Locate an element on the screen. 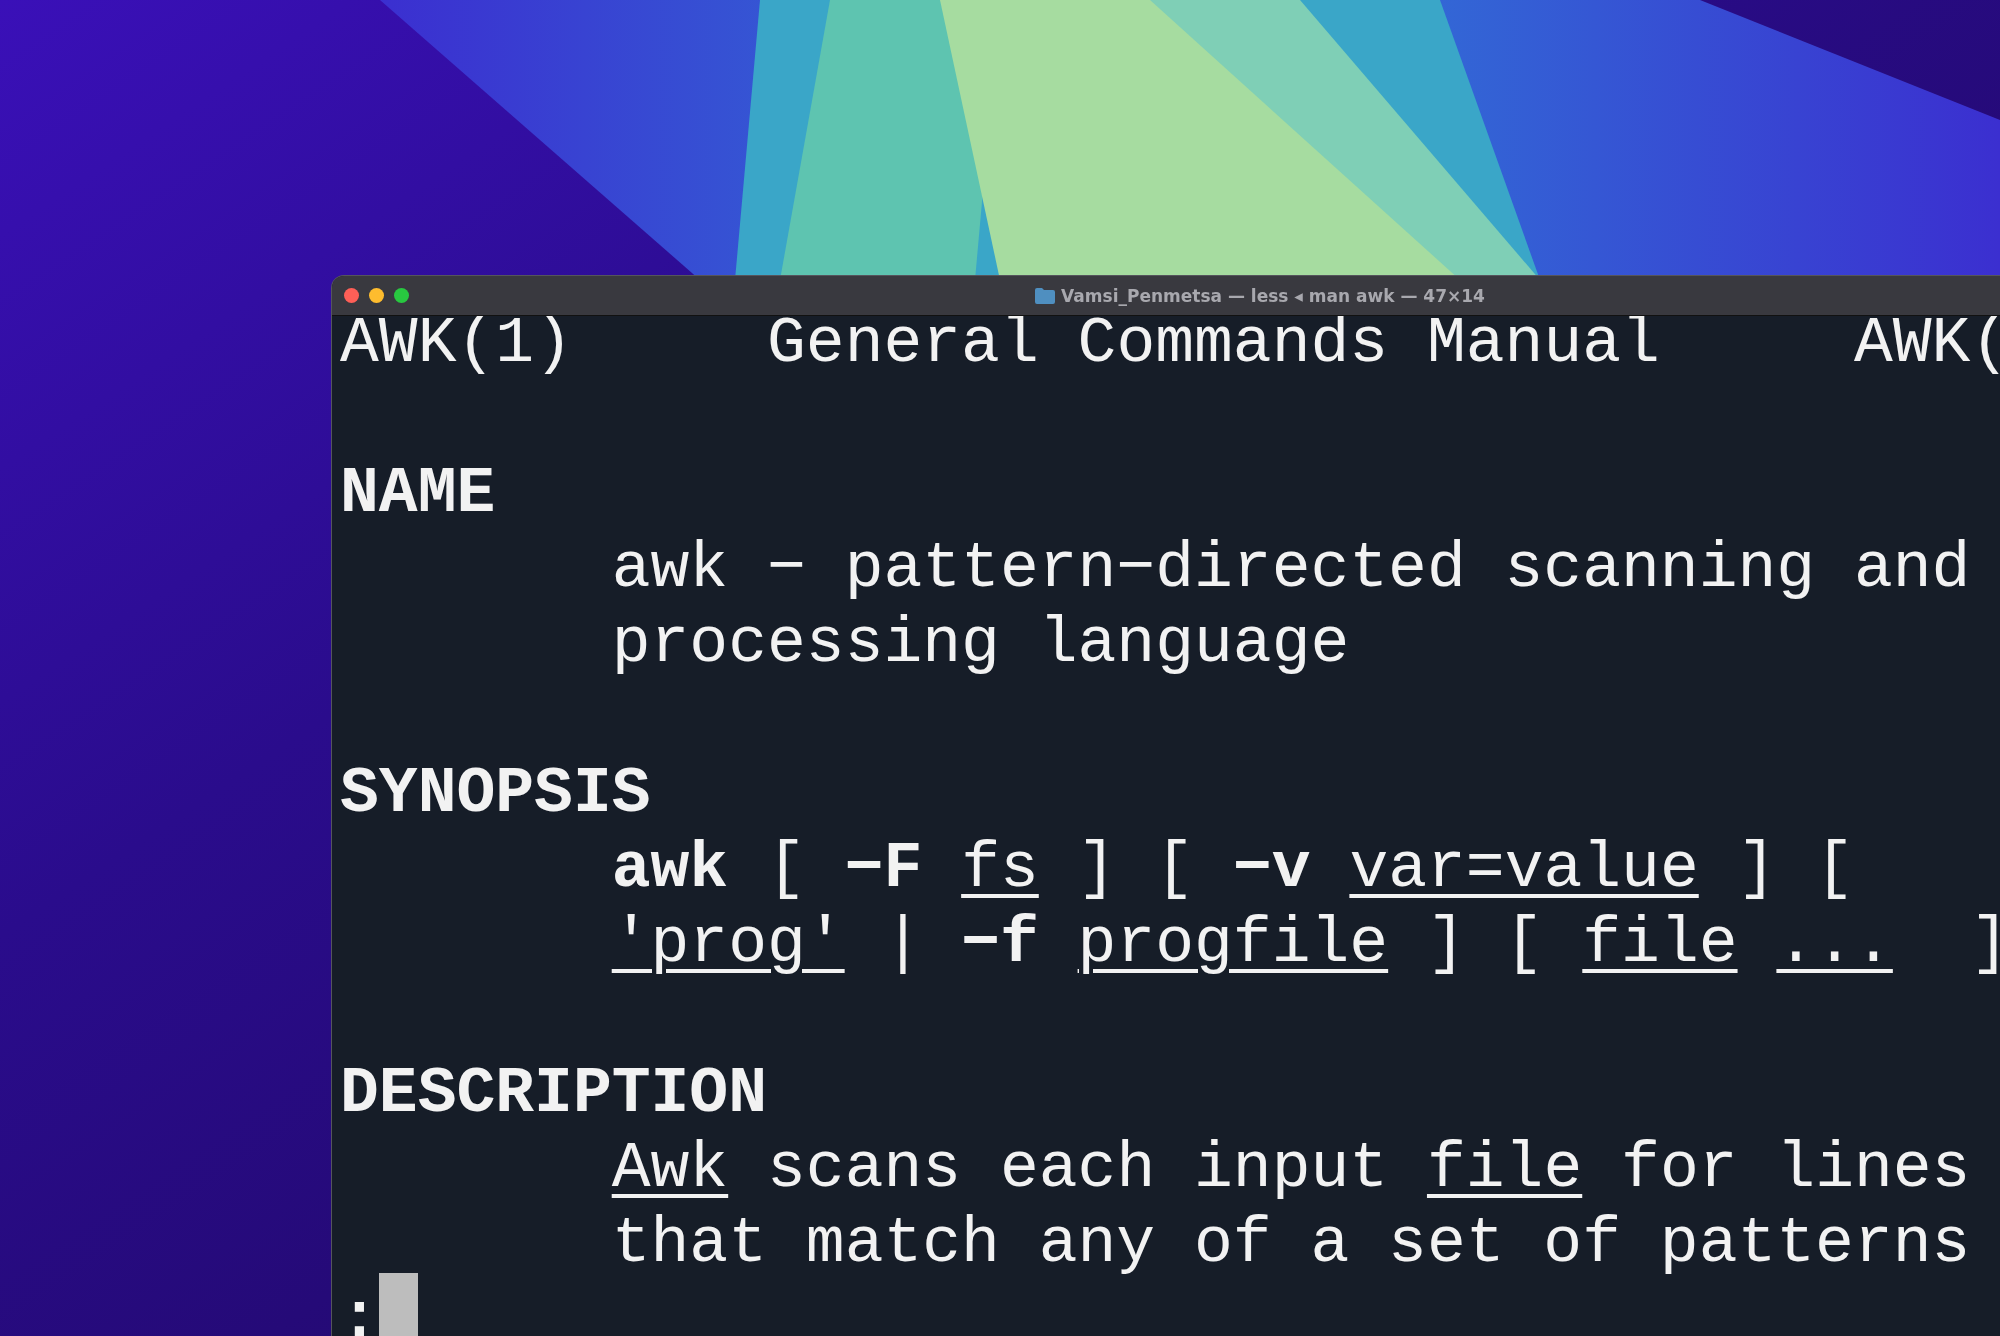 This screenshot has width=2000, height=1336. manual-text-line: Awk scans each input file for lines is located at coordinates (1291, 1168).